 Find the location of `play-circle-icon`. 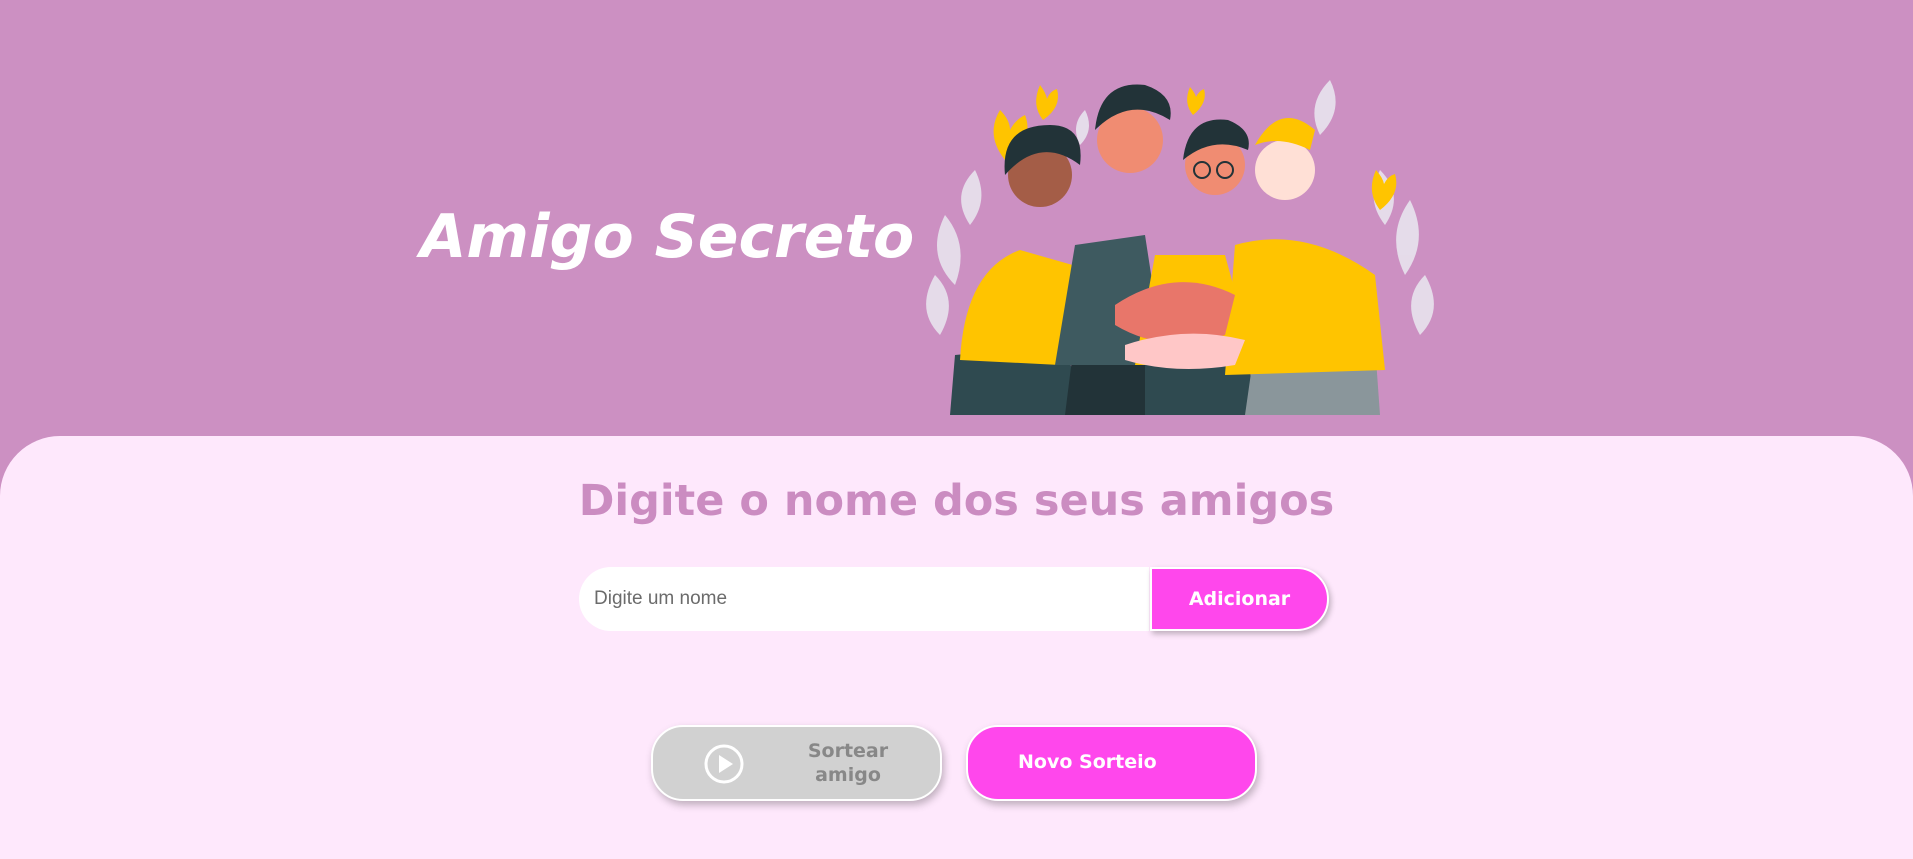

play-circle-icon is located at coordinates (724, 764).